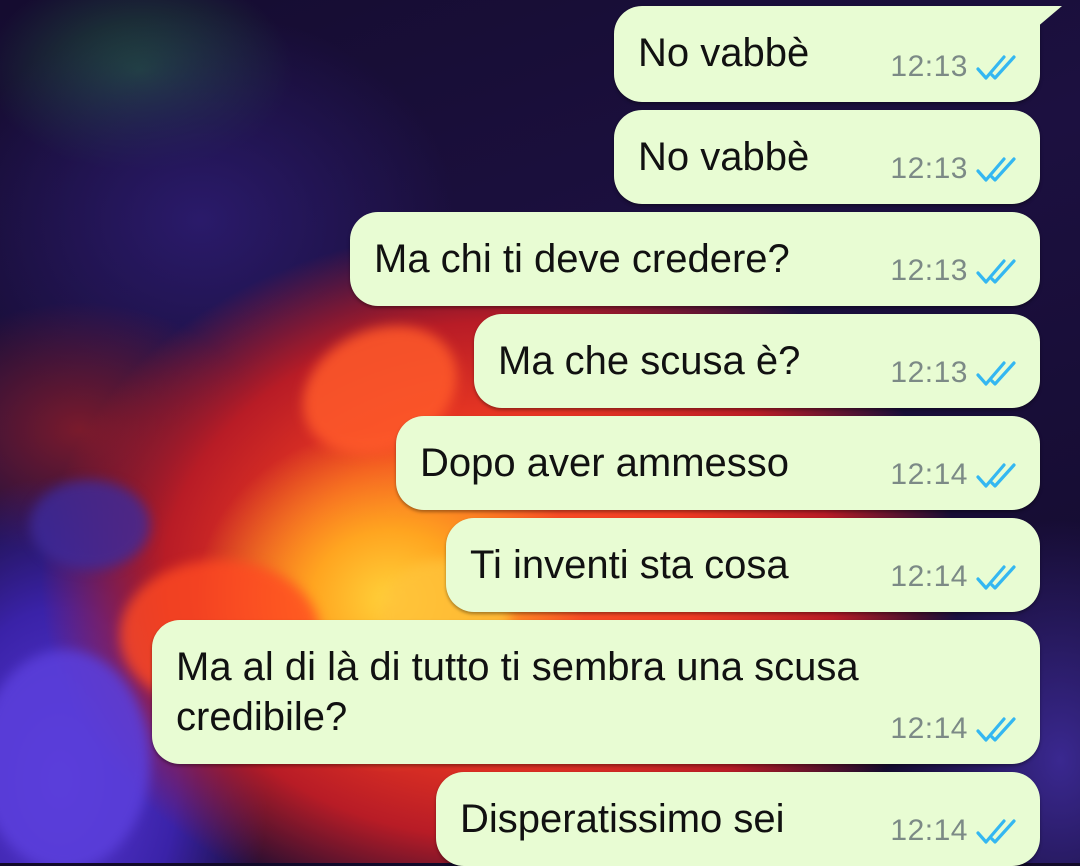  I want to click on message-bubble: Ma chi ti deve credere? 12:13, so click(695, 259).